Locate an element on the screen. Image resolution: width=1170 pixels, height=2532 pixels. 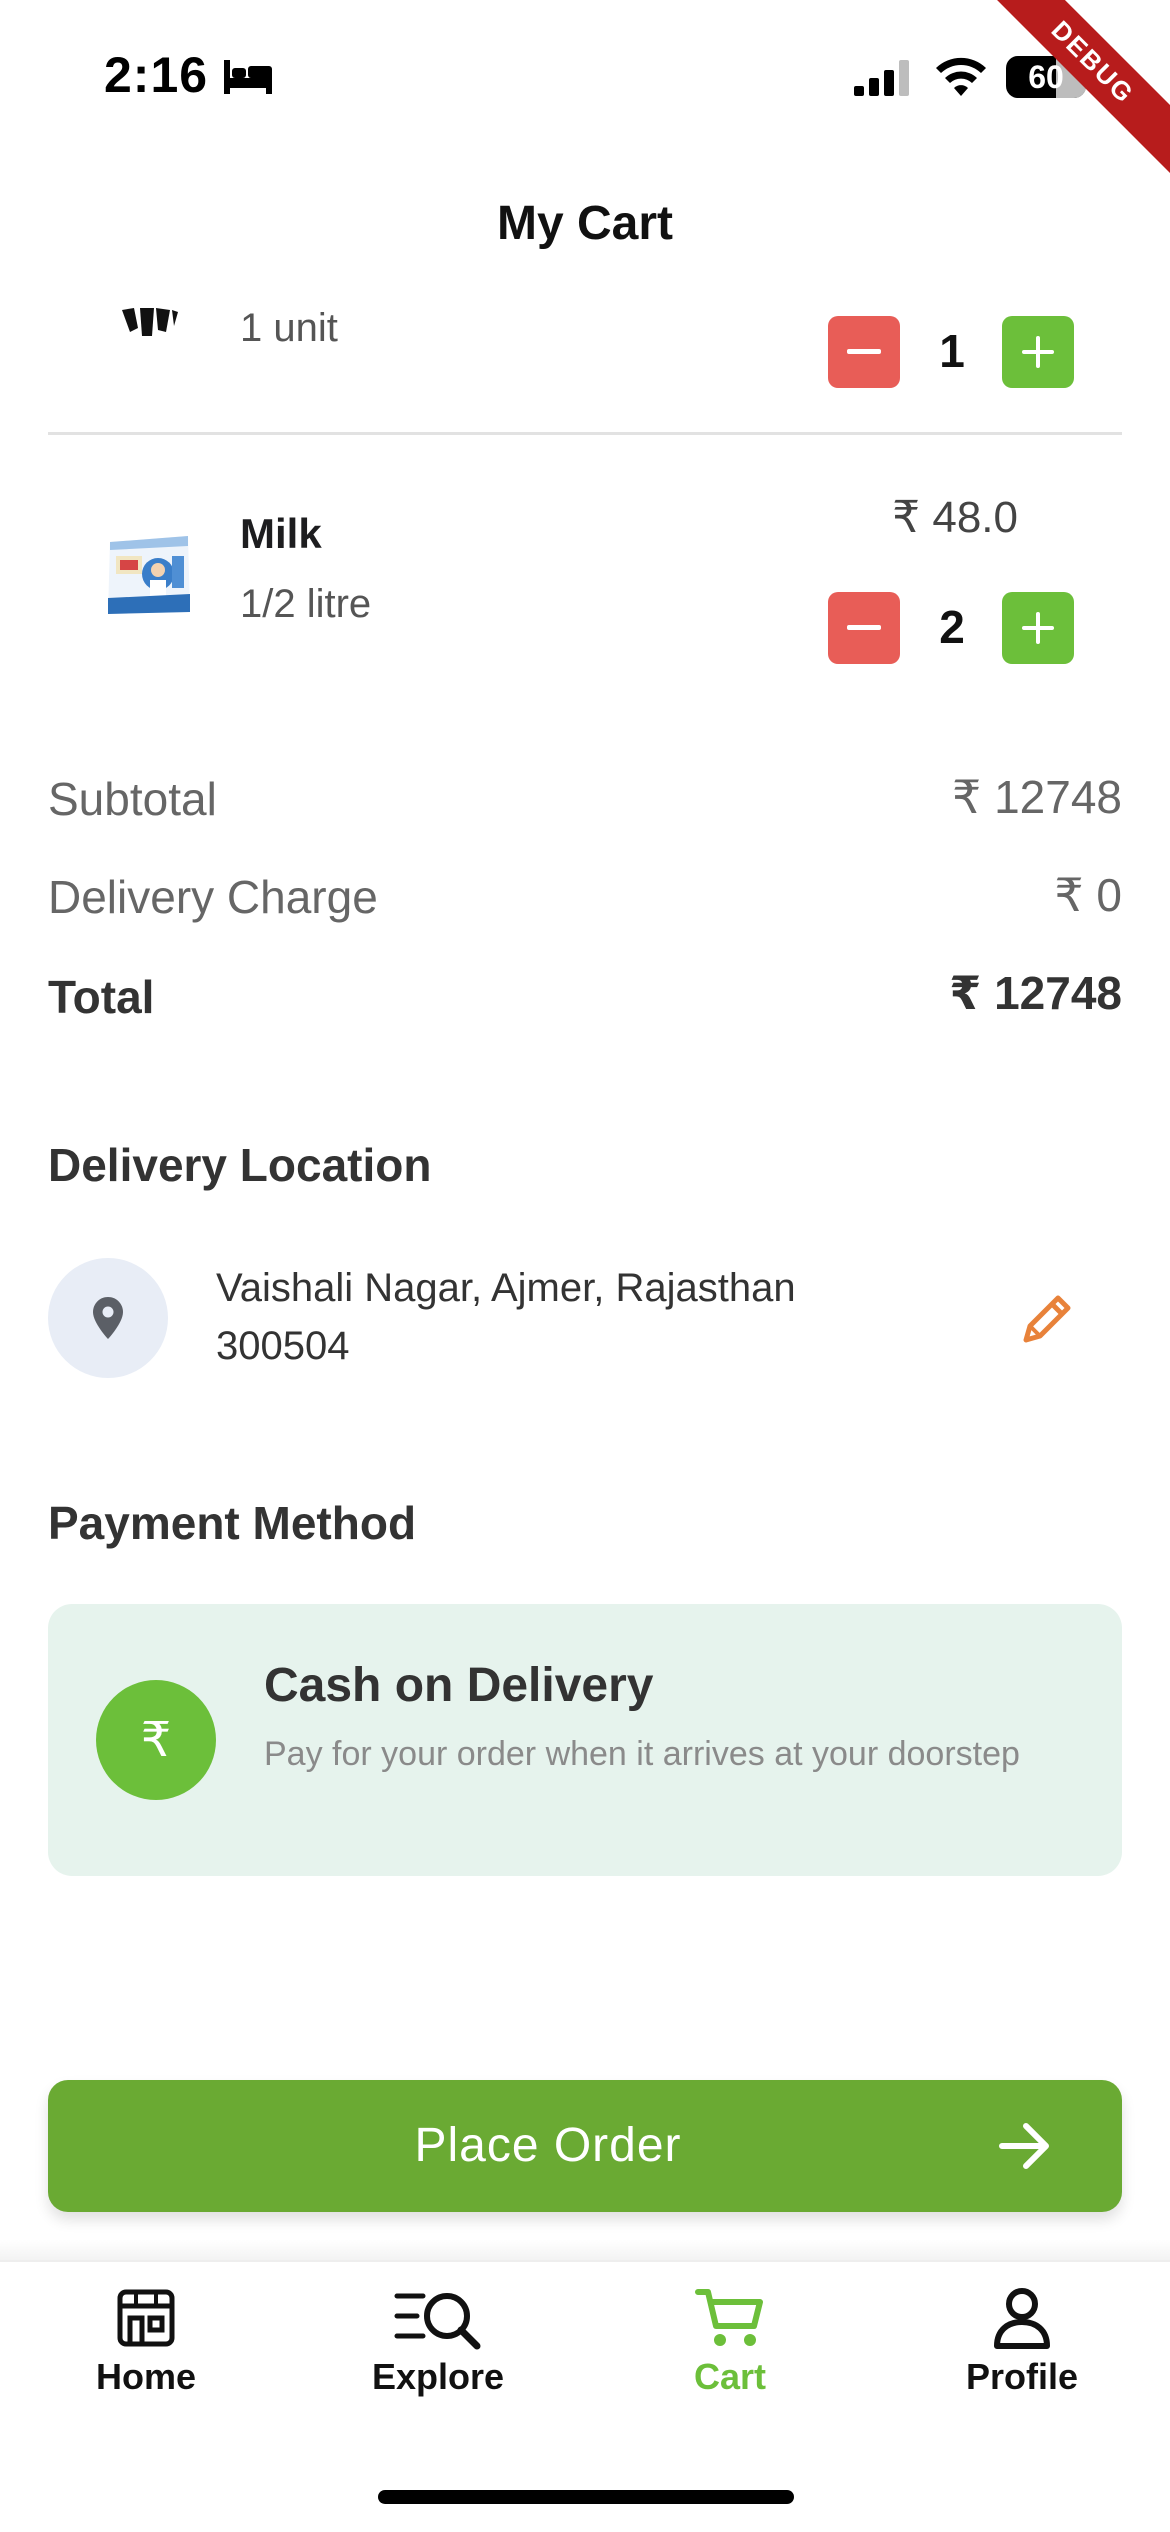
subtotal-label: Subtotal is located at coordinates (132, 799).